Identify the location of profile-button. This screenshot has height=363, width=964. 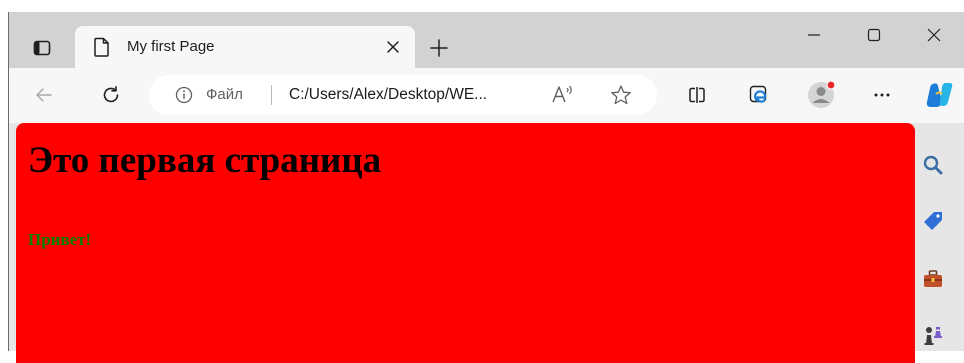
(821, 95).